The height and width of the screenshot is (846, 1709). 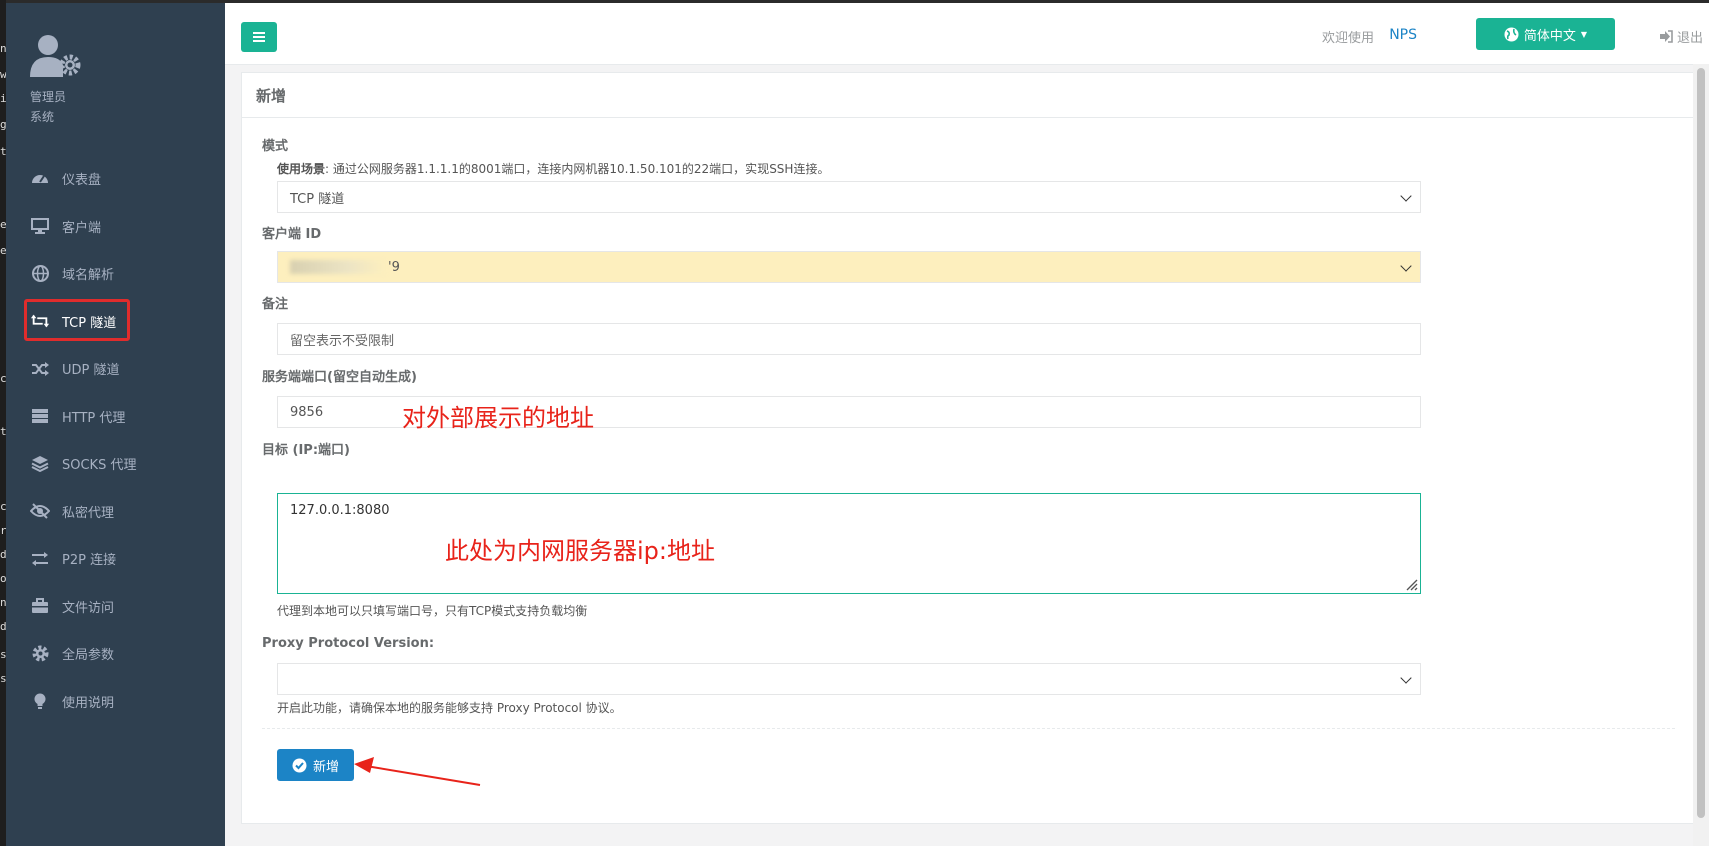 What do you see at coordinates (967, 34) in the screenshot?
I see `top-navbar: 欢迎使用 NPS 简体中文 ▼ 退出` at bounding box center [967, 34].